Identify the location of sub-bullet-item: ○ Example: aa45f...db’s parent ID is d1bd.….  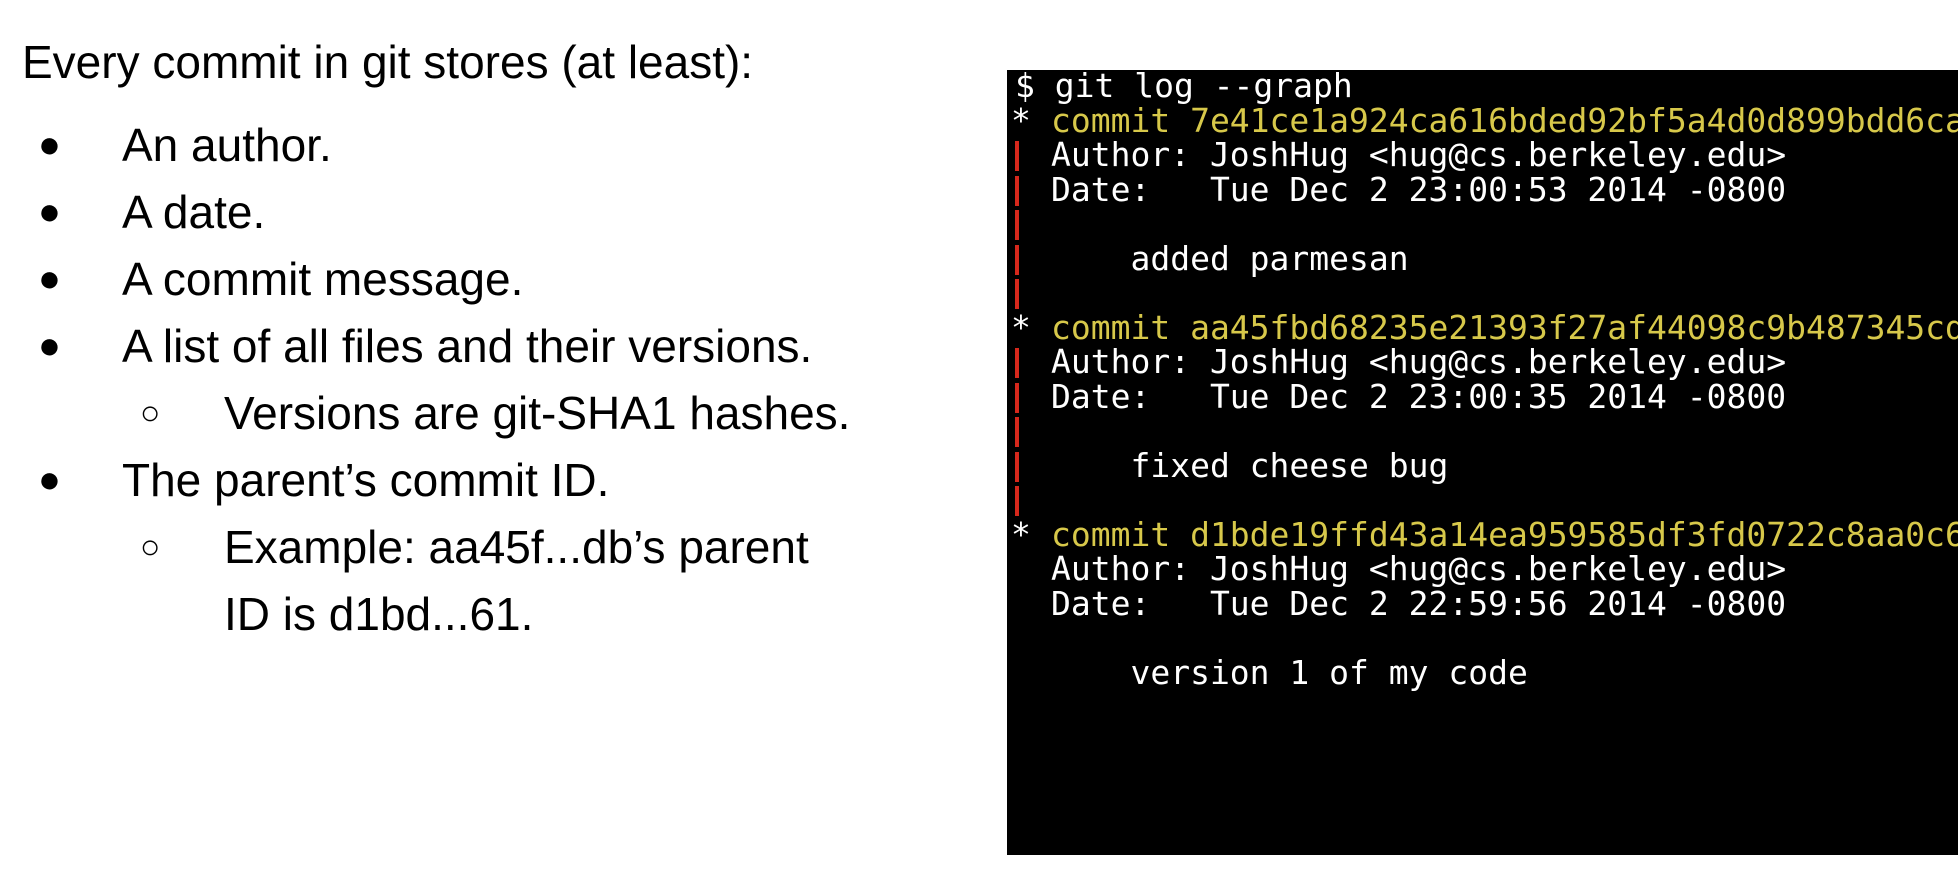
(480, 581).